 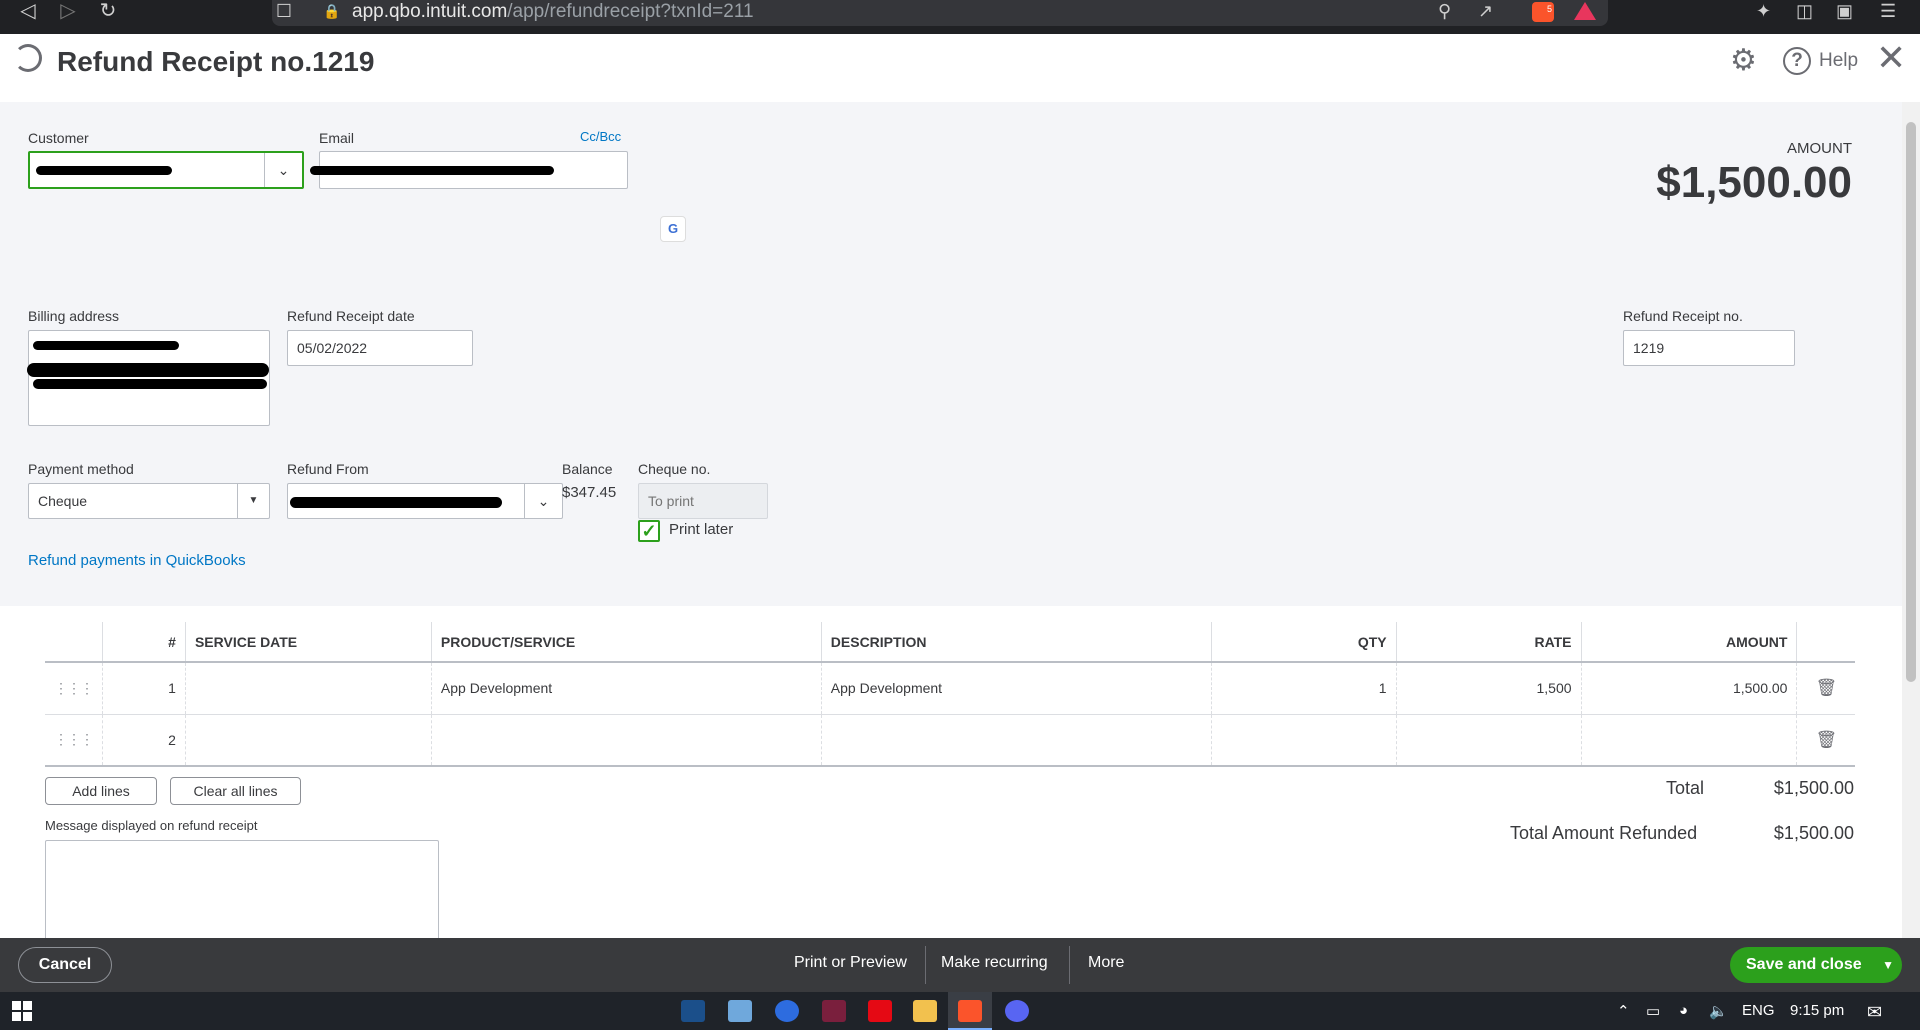 I want to click on wallet-icon: ▣, so click(x=1844, y=11).